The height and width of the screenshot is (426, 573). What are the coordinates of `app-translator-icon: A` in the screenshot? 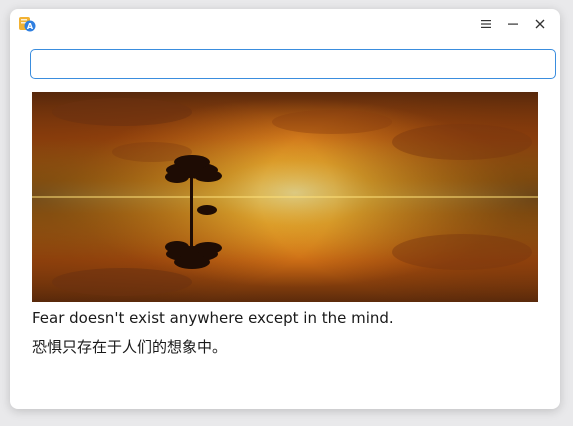 It's located at (27, 24).